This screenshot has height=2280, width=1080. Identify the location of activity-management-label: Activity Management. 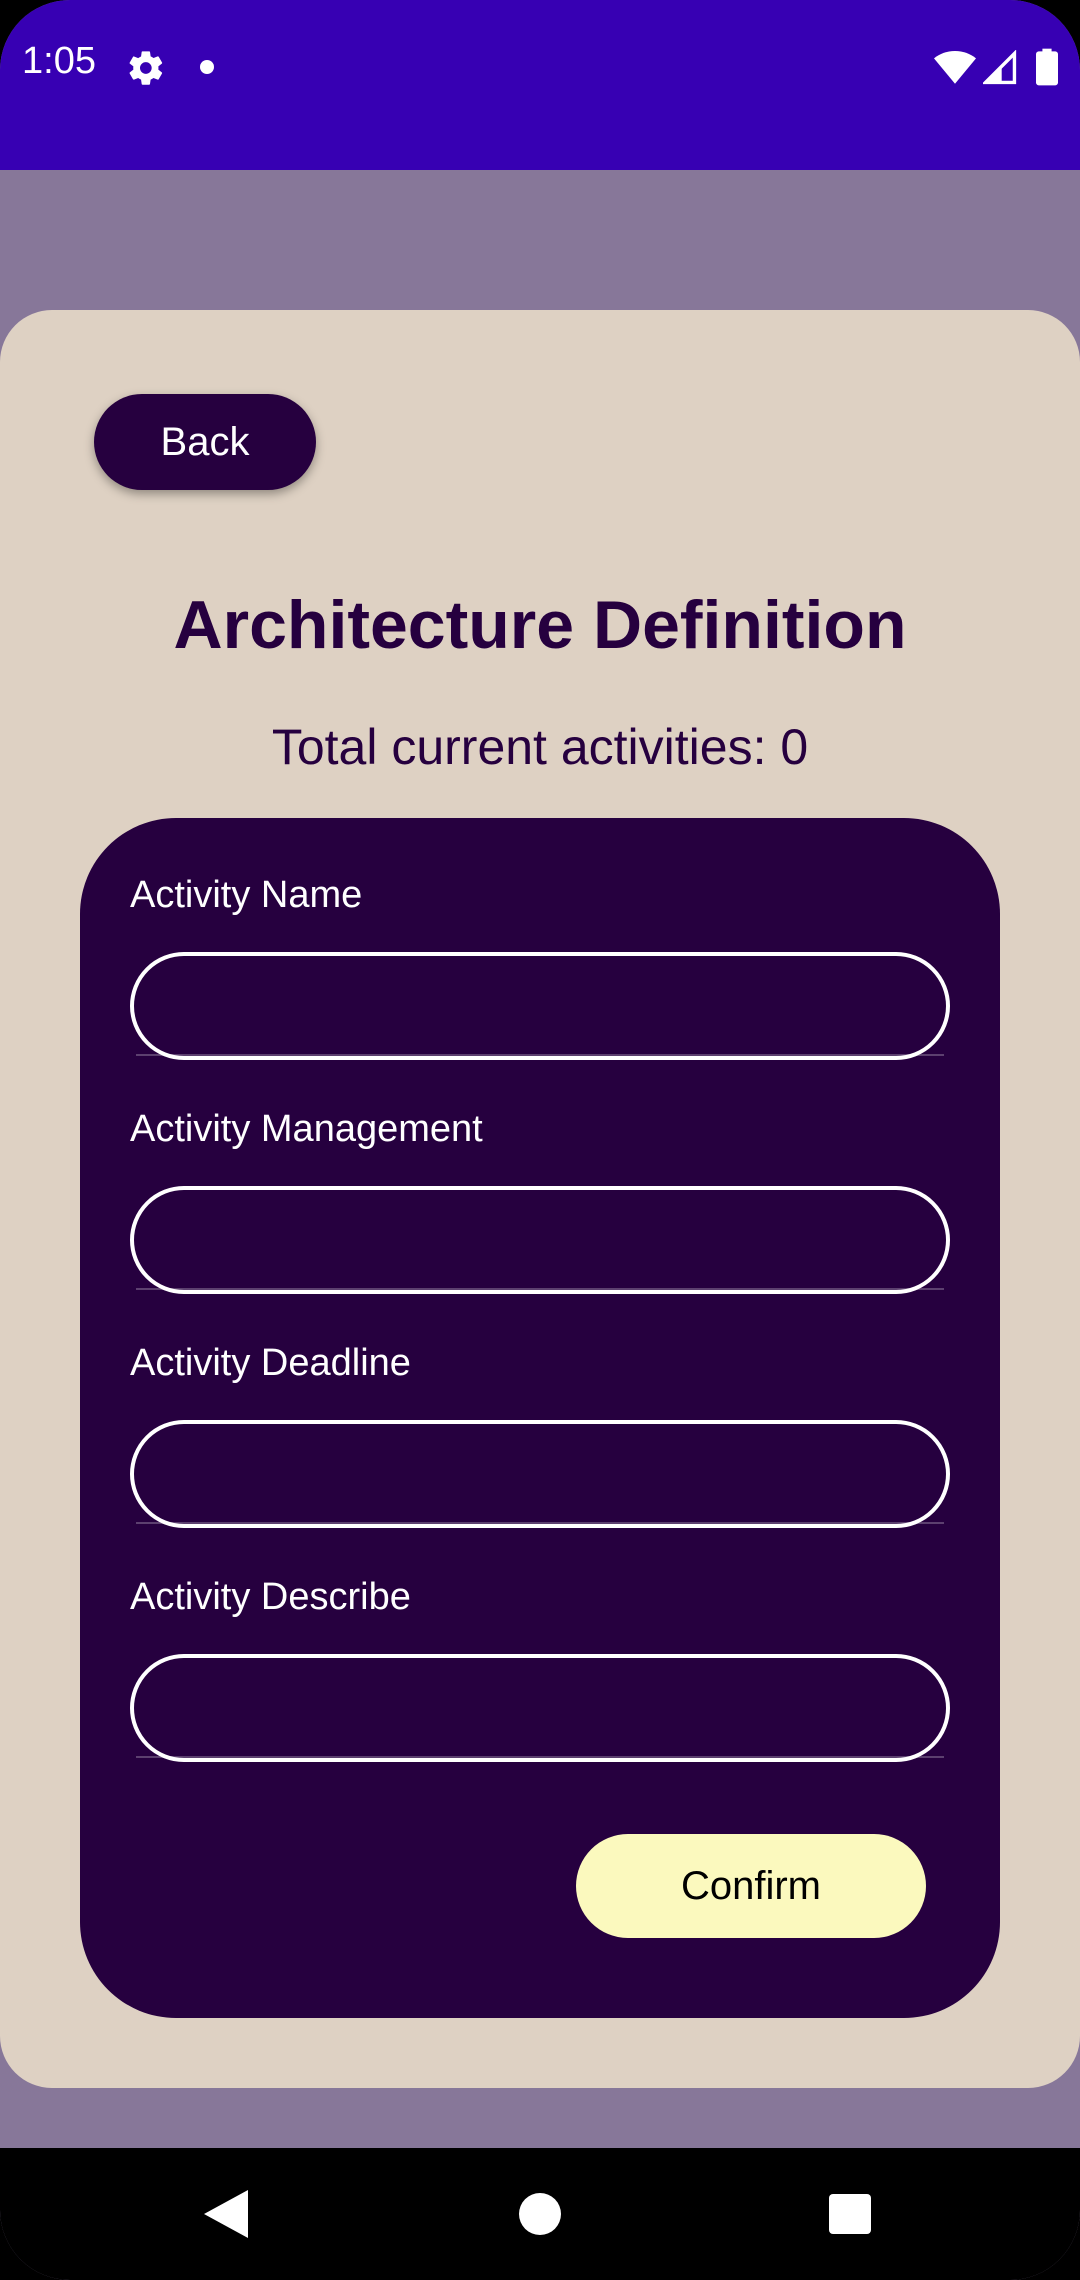
(306, 1129).